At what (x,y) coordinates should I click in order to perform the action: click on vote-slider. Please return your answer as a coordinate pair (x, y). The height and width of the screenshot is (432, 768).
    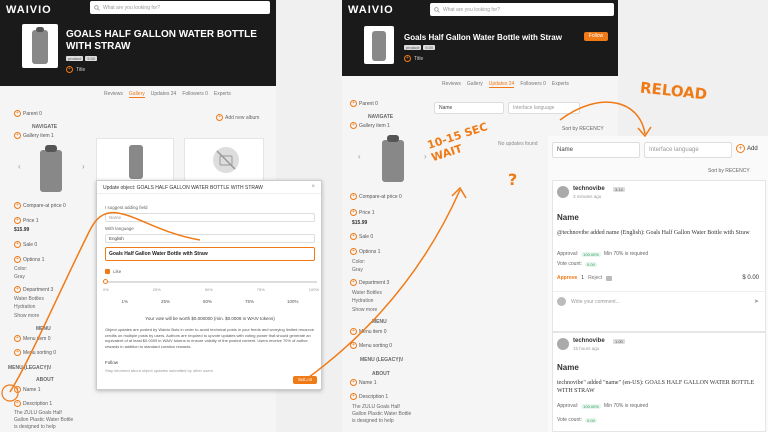
    Looking at the image, I should click on (210, 281).